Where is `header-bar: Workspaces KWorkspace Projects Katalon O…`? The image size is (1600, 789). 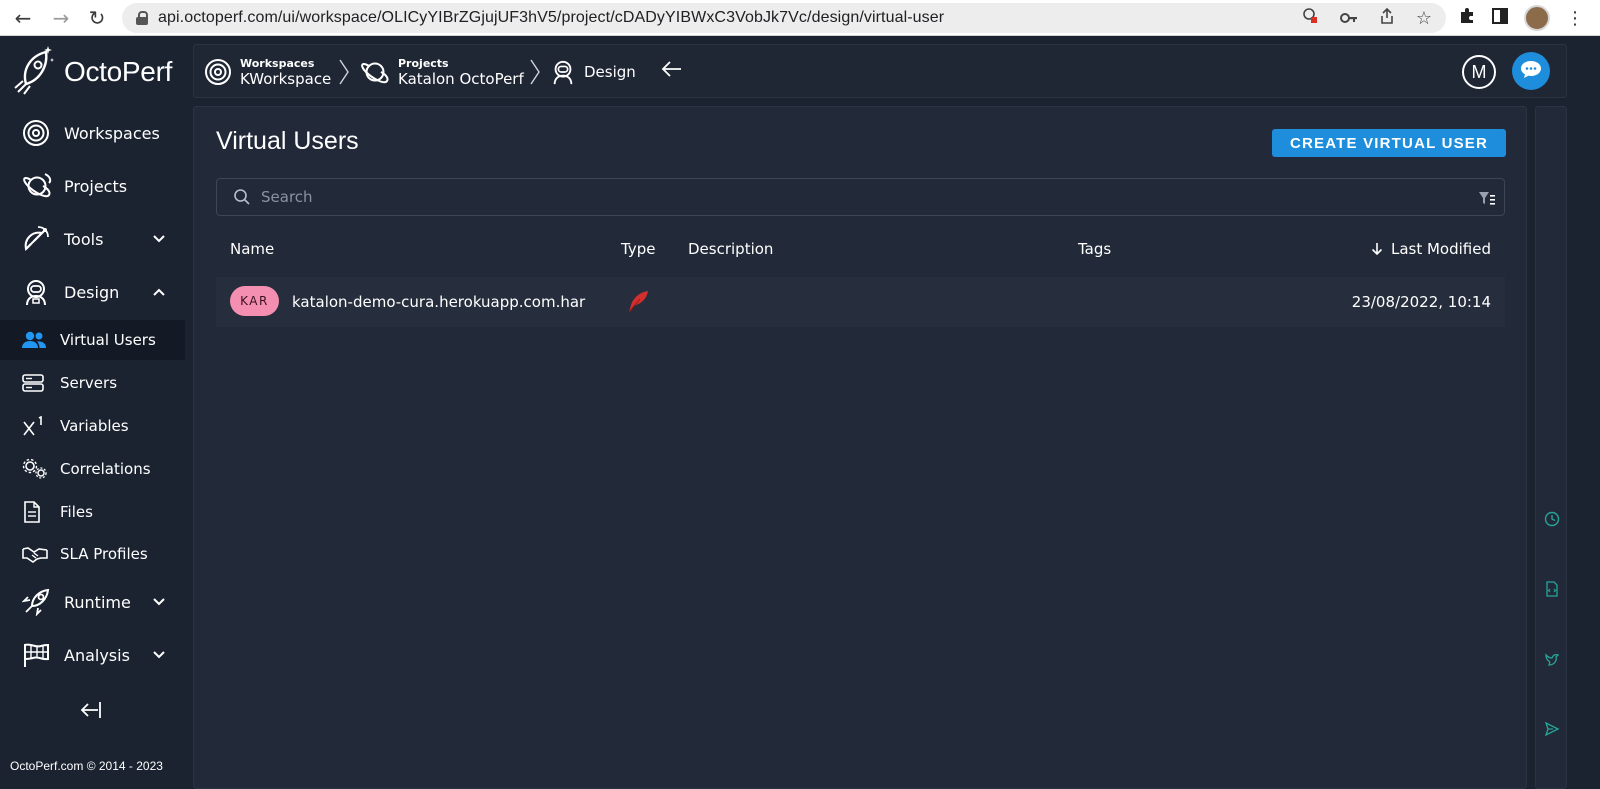
header-bar: Workspaces KWorkspace Projects Katalon O… is located at coordinates (880, 71).